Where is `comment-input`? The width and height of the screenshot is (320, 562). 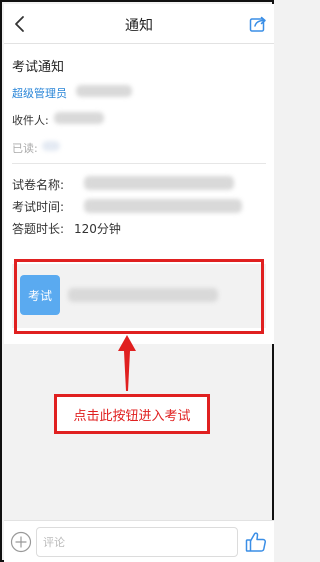
comment-input is located at coordinates (137, 542).